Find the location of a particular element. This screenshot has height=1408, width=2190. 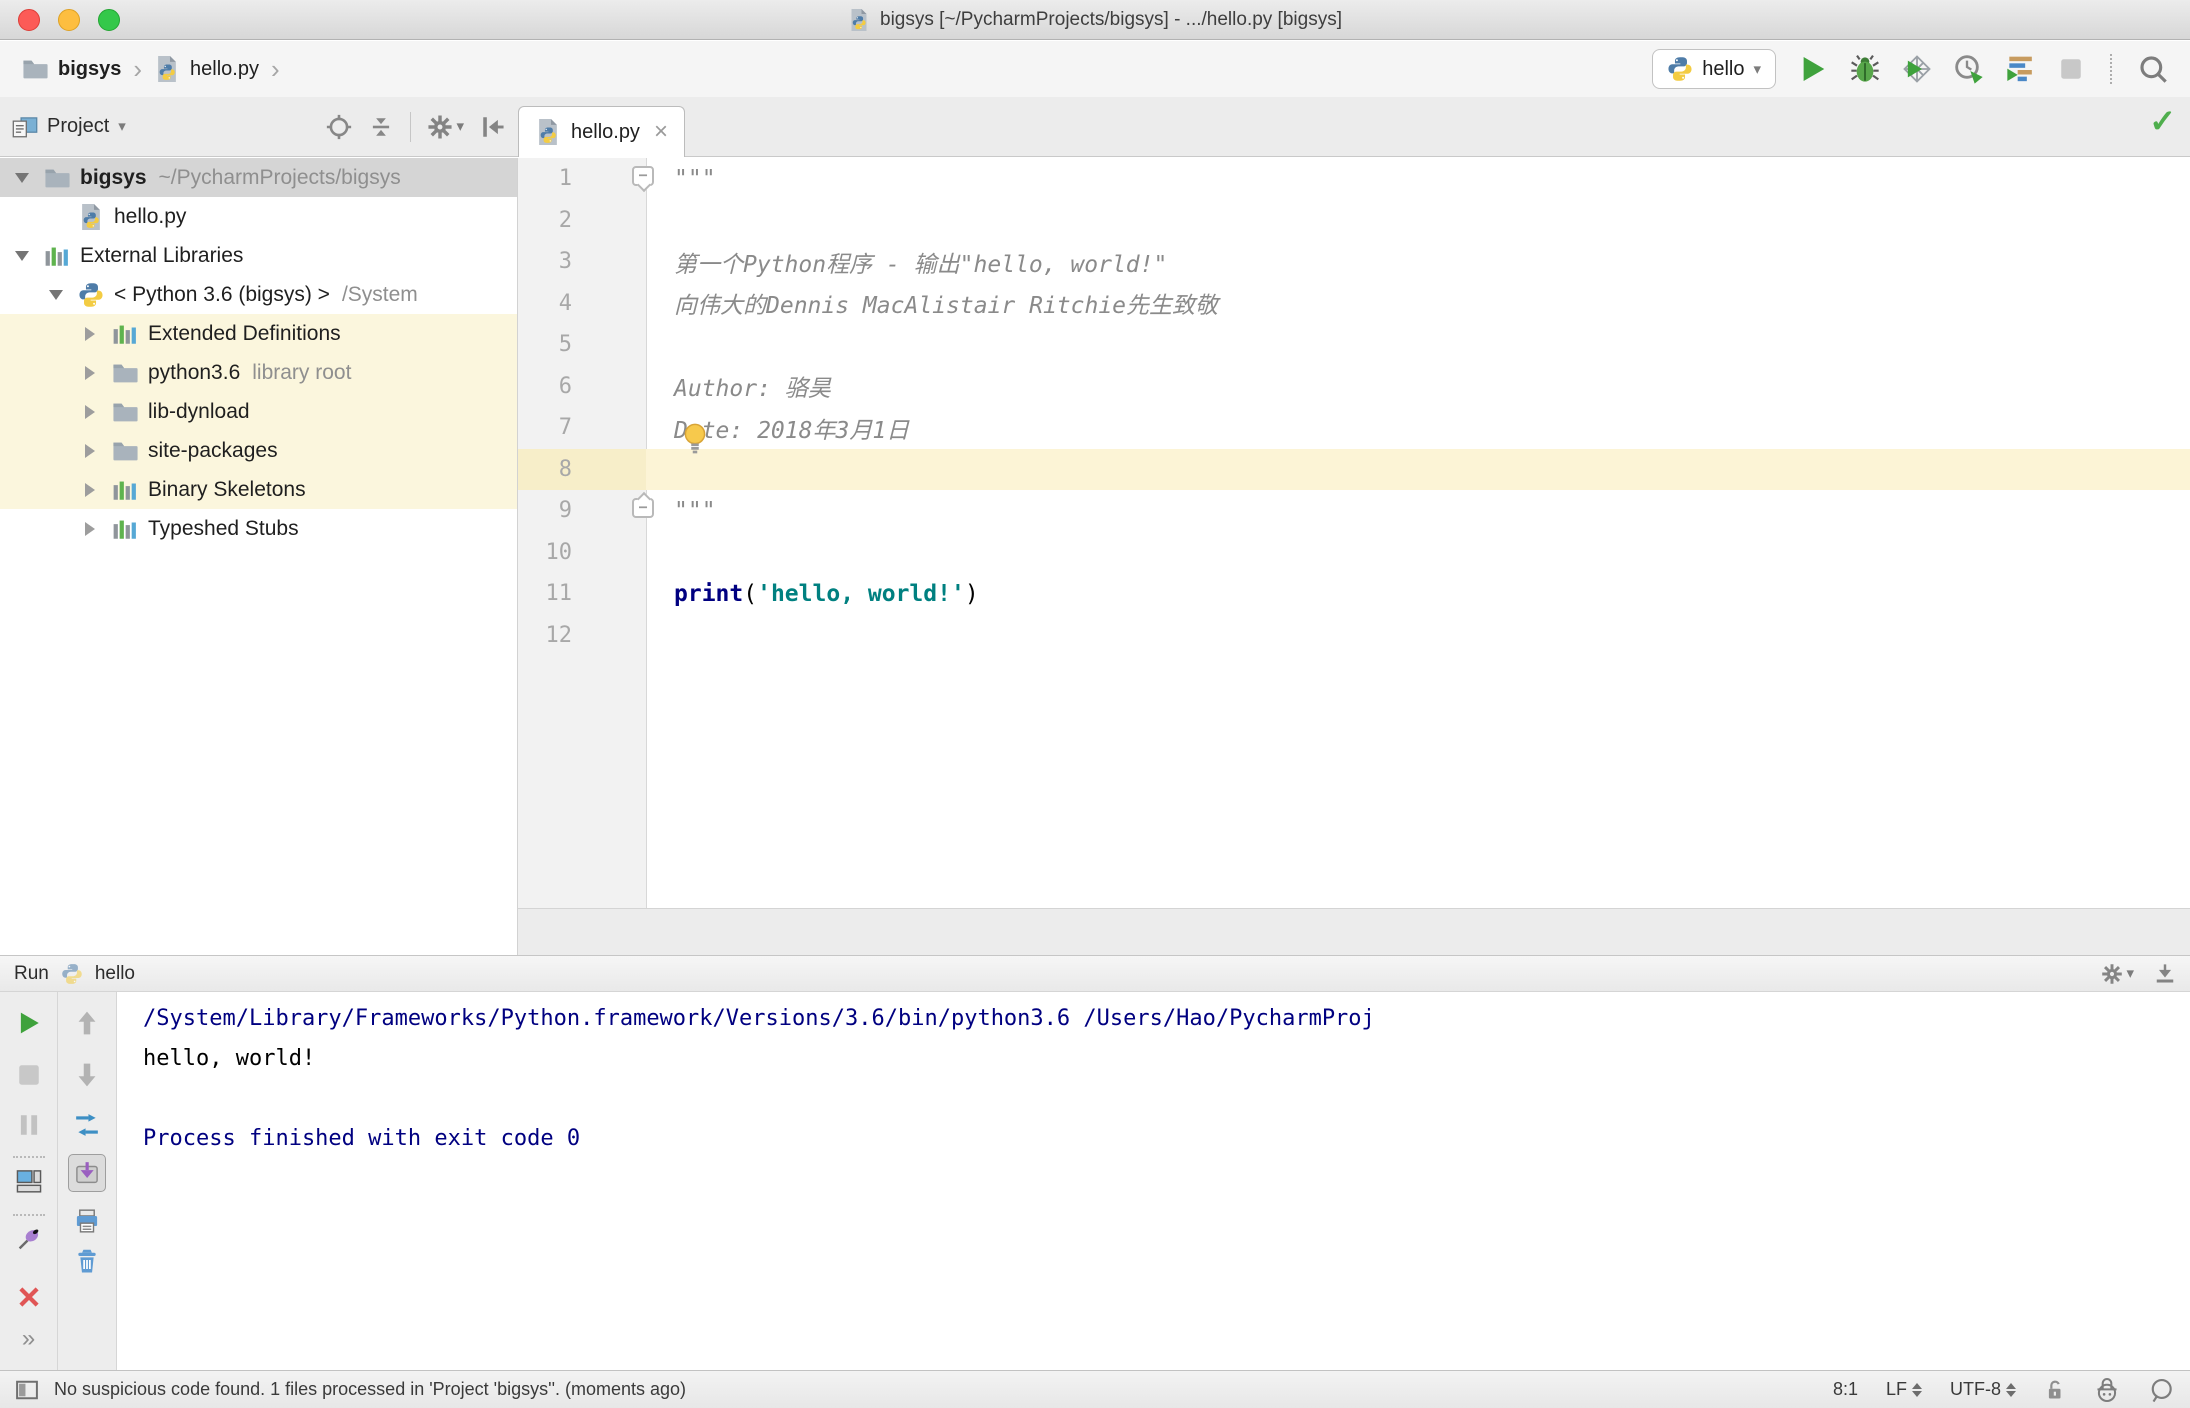

code-line-6: 6 Author: 骆昊 is located at coordinates (1354, 387).